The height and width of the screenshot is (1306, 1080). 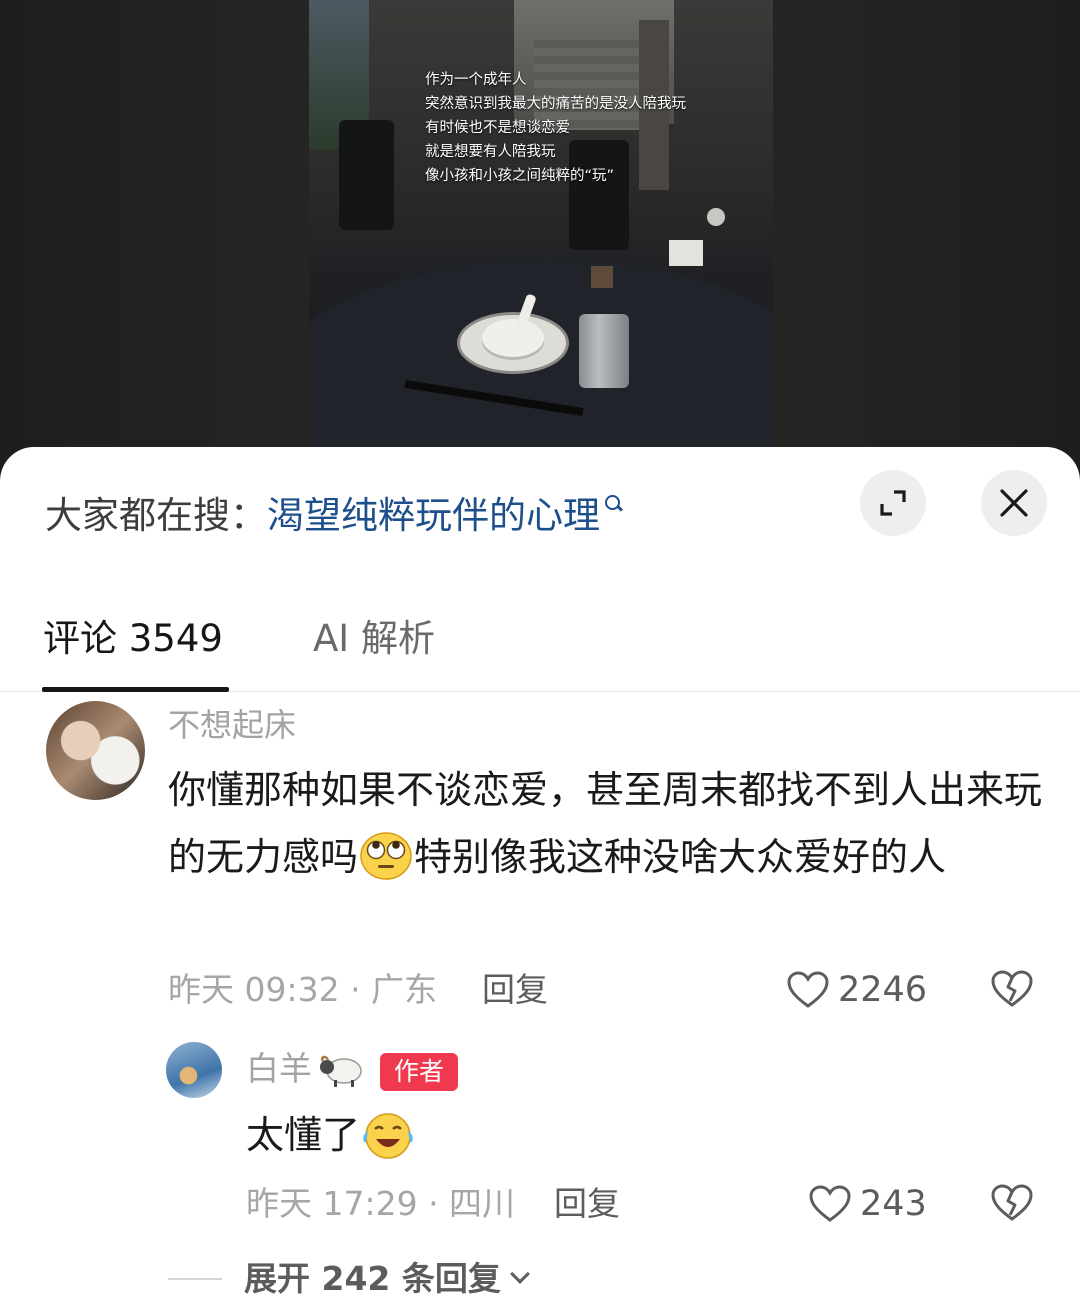 I want to click on like-button: 2246, so click(x=856, y=990).